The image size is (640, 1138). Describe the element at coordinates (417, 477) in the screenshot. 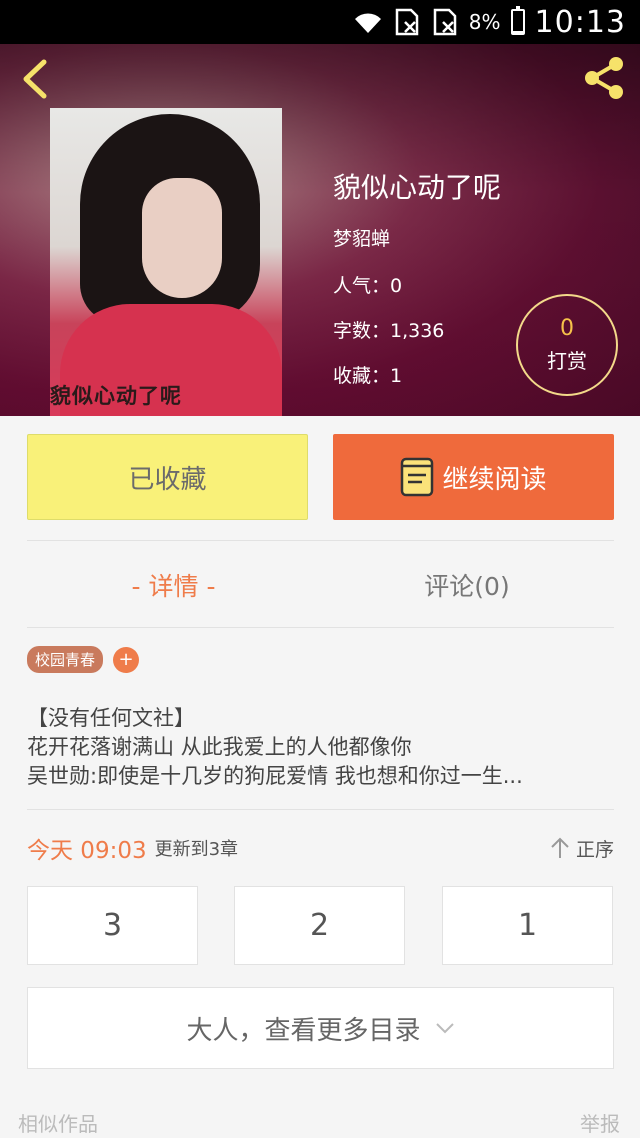

I see `book-icon` at that location.